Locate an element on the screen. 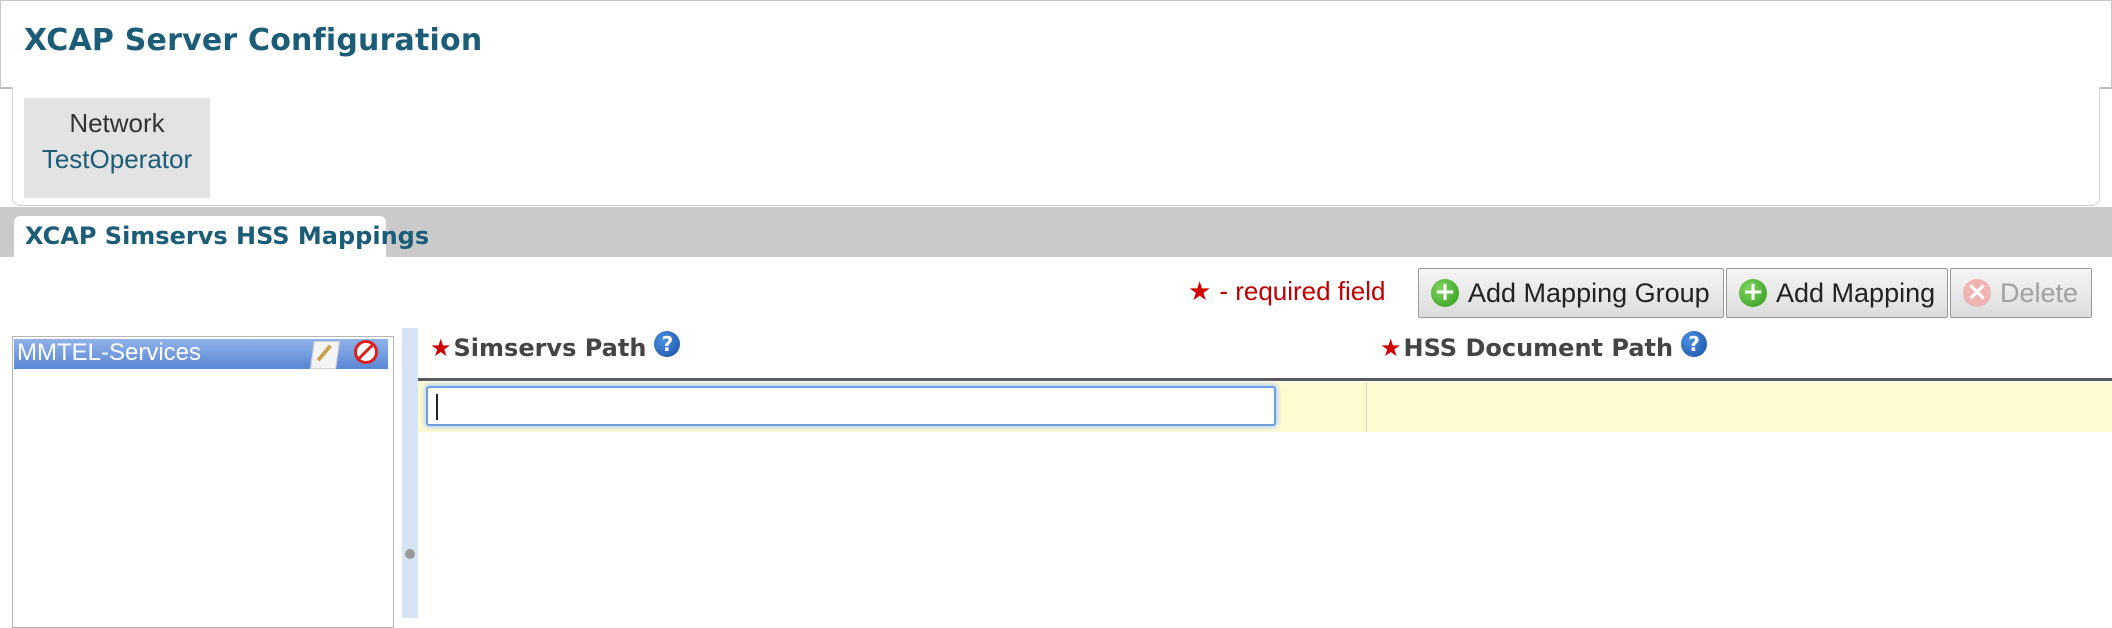  delete-label: Delete is located at coordinates (2039, 292).